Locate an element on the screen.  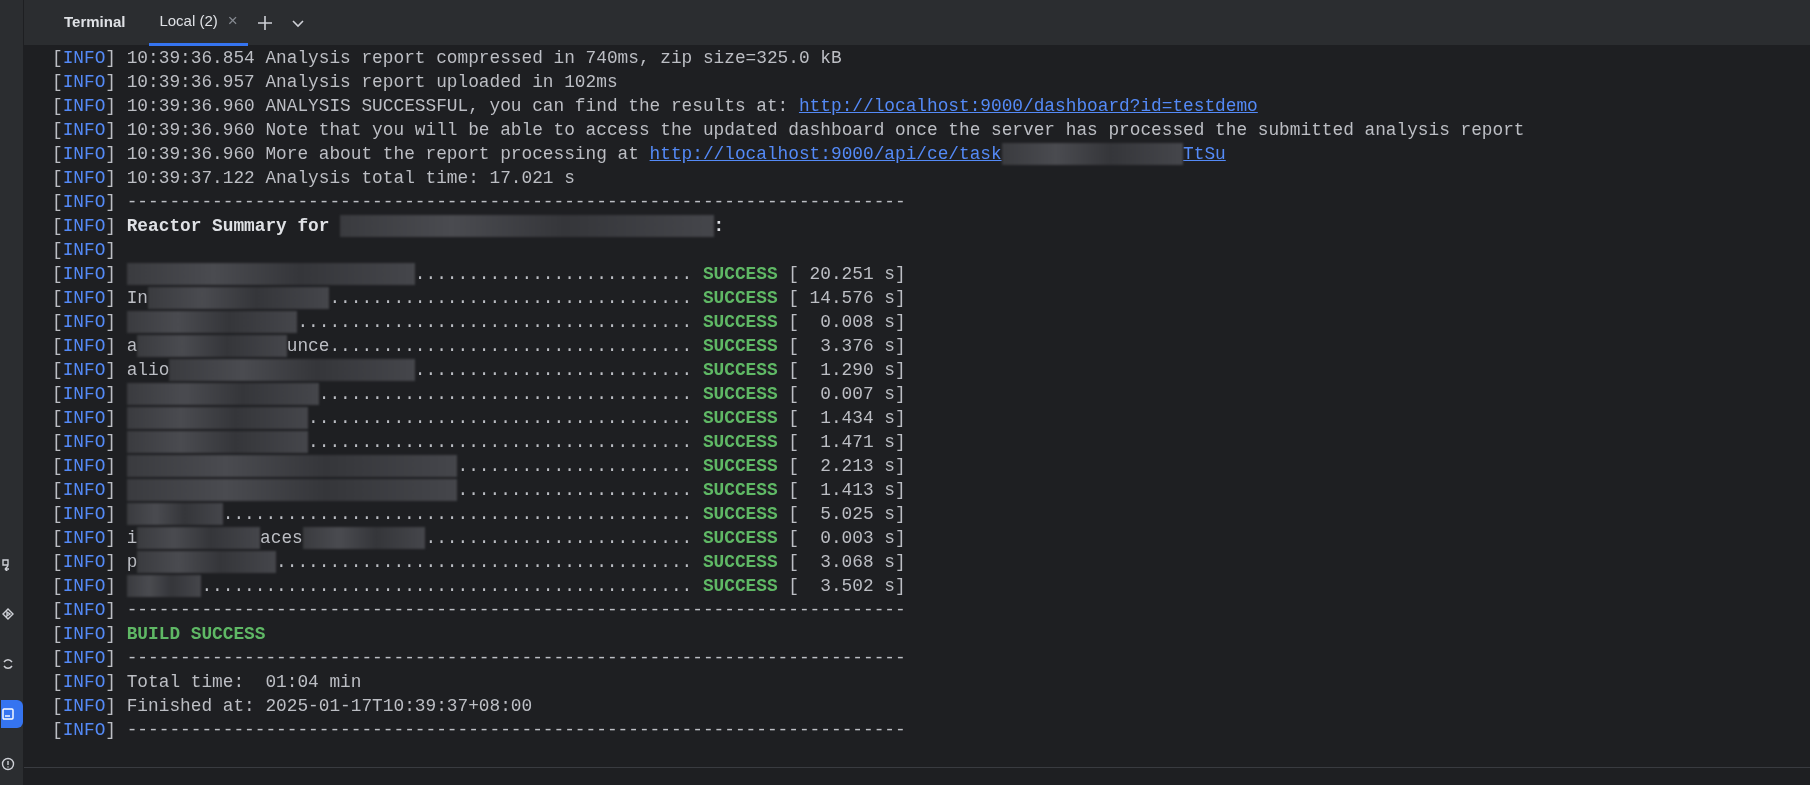
duration-text: [ 0.008 s] is located at coordinates (847, 322).